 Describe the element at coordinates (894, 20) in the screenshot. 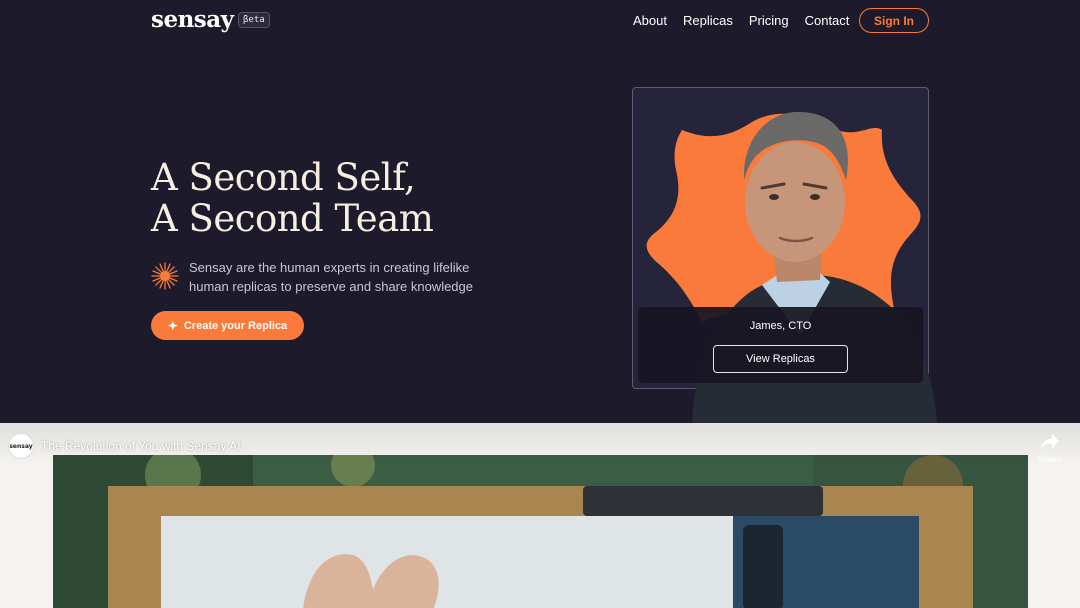

I see `sign-in-button: Sign In` at that location.